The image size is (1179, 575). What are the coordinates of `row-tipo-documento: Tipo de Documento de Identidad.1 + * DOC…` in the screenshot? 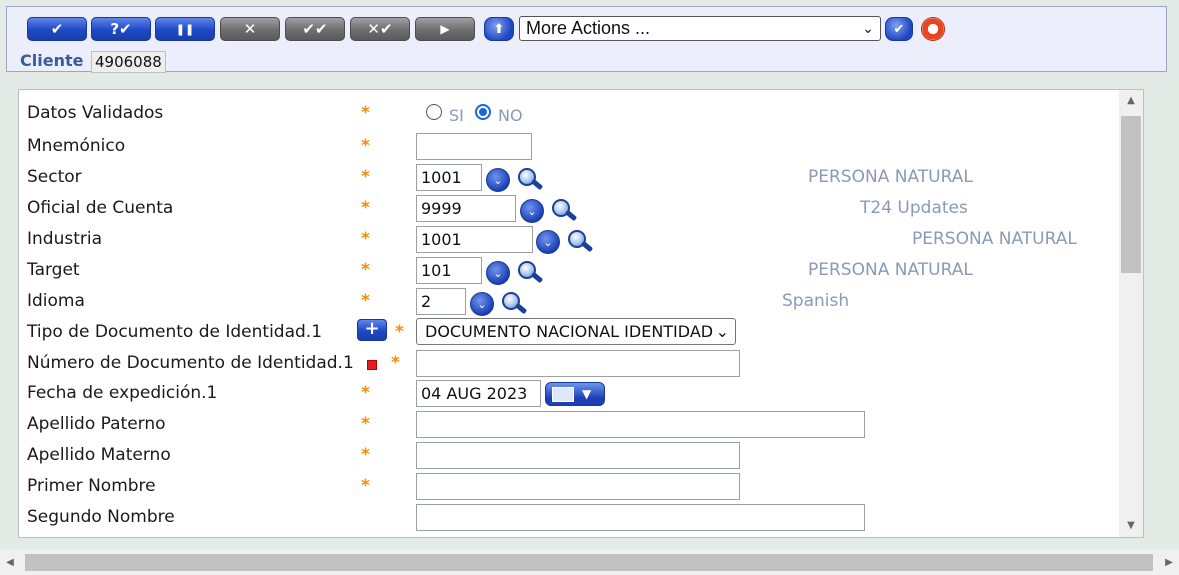 It's located at (567, 333).